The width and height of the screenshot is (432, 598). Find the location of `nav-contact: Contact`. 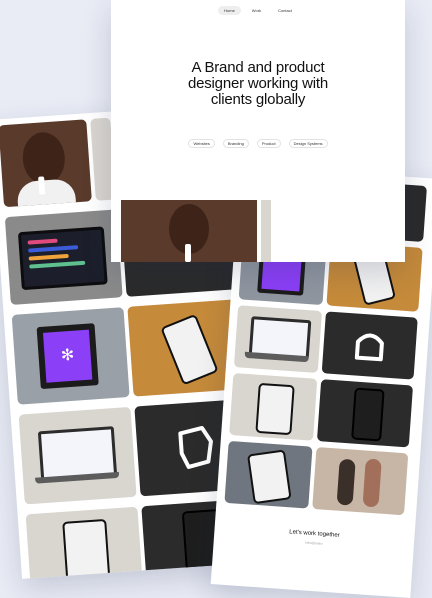

nav-contact: Contact is located at coordinates (285, 10).